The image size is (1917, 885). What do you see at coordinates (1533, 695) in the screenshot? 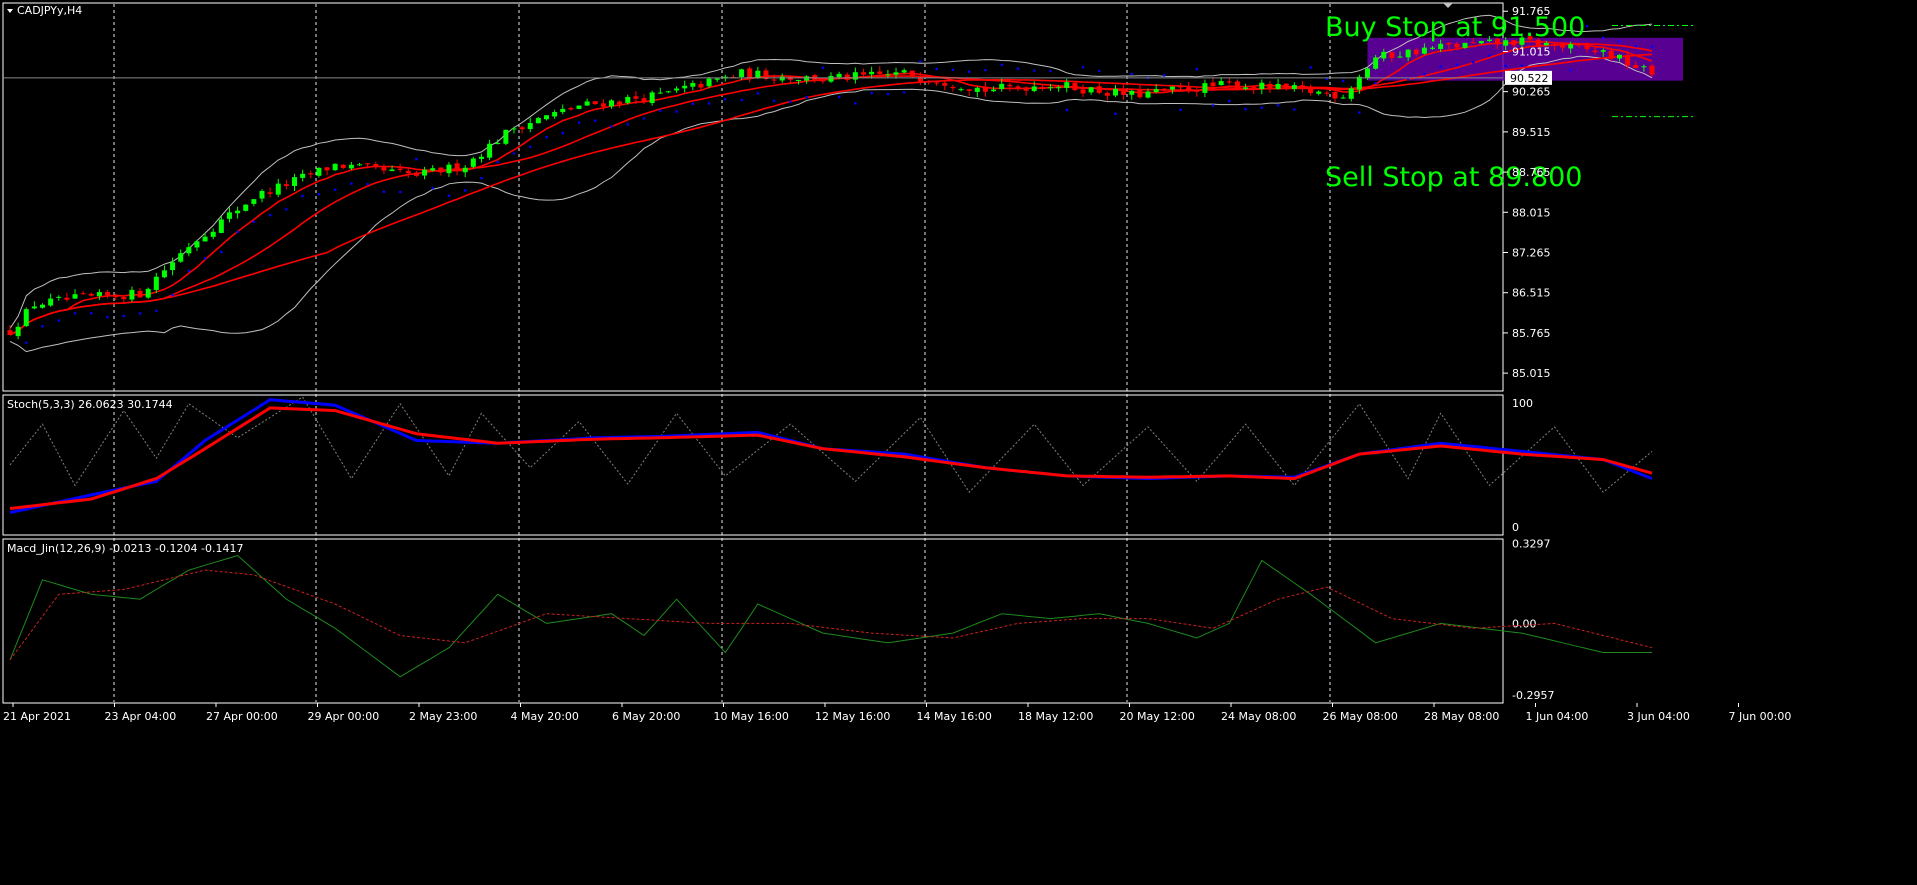
I see `macd-tick-label: -0.2957` at bounding box center [1533, 695].